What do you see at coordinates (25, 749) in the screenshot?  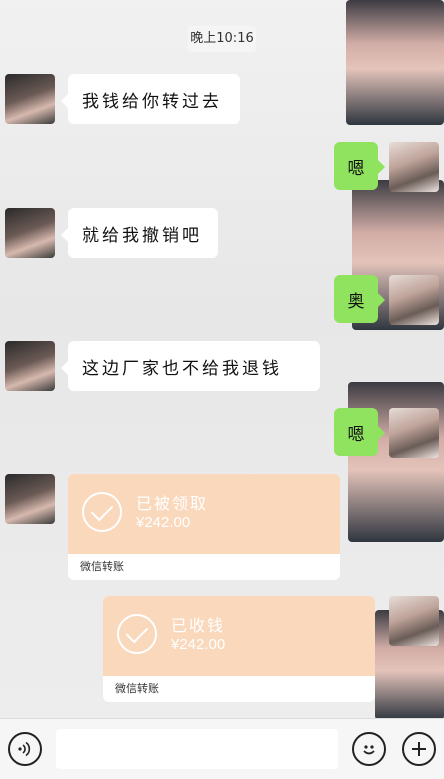 I see `voice-icon` at bounding box center [25, 749].